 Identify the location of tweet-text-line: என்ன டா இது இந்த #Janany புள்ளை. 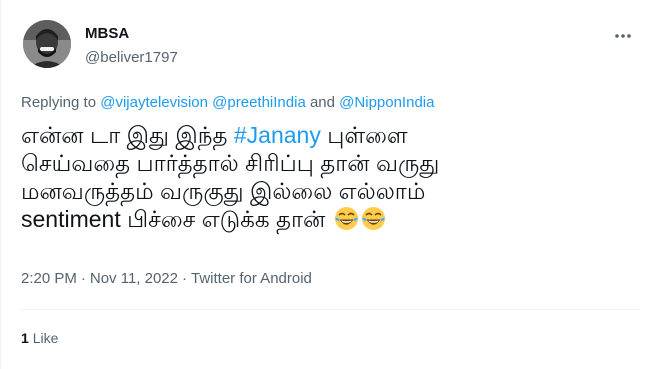
(326, 135).